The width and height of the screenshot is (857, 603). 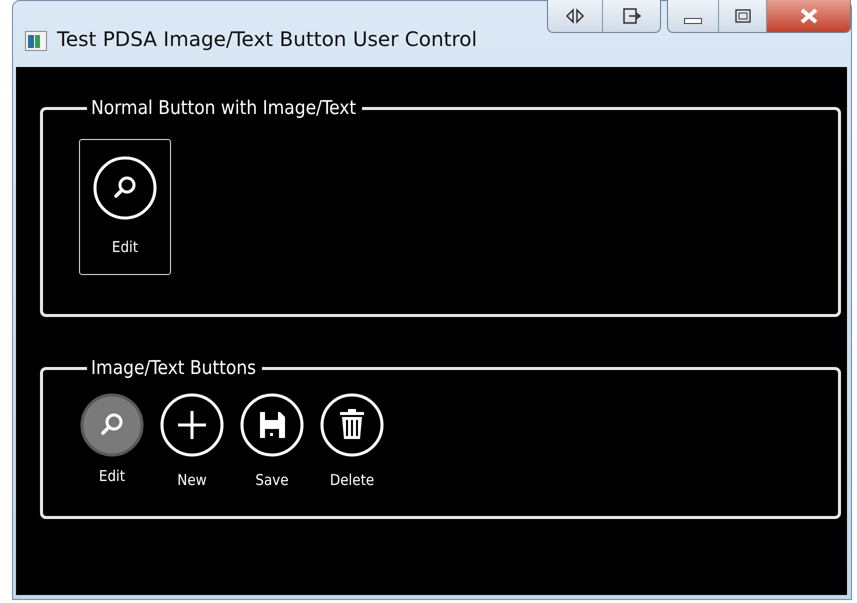 I want to click on minimize-button, so click(x=693, y=16).